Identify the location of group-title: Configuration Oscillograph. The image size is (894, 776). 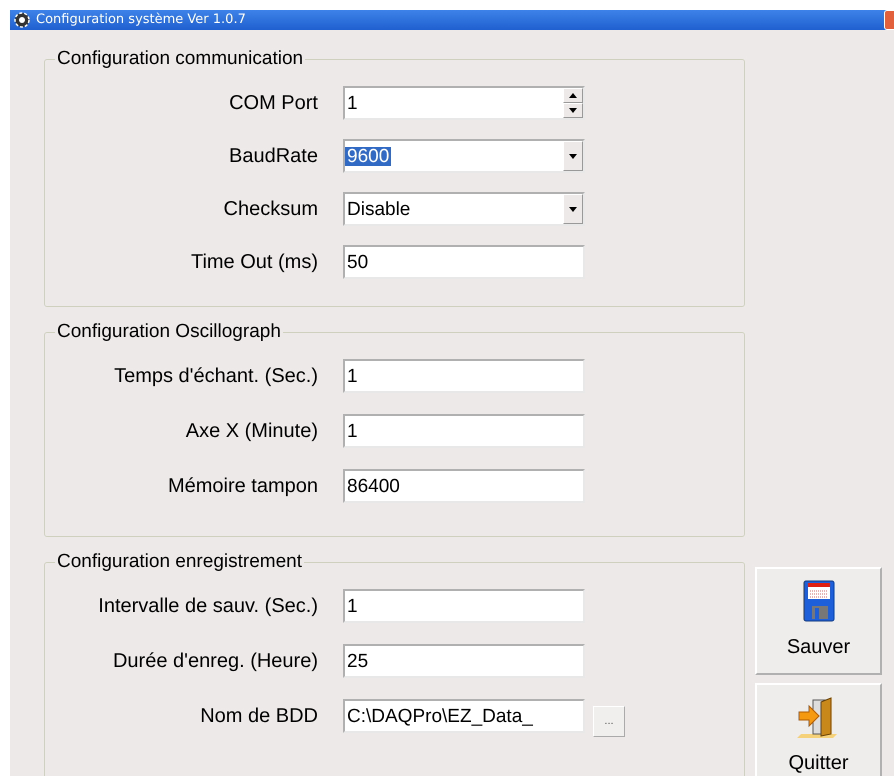
(169, 332).